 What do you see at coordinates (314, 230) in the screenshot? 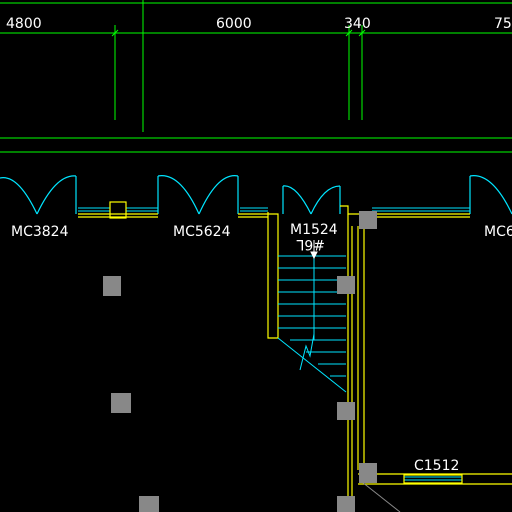
I see `label-door-m1524: M1524` at bounding box center [314, 230].